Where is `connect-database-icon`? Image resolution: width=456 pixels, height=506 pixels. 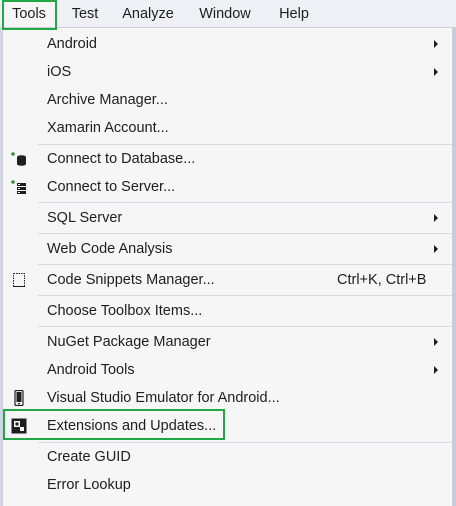 connect-database-icon is located at coordinates (18, 159).